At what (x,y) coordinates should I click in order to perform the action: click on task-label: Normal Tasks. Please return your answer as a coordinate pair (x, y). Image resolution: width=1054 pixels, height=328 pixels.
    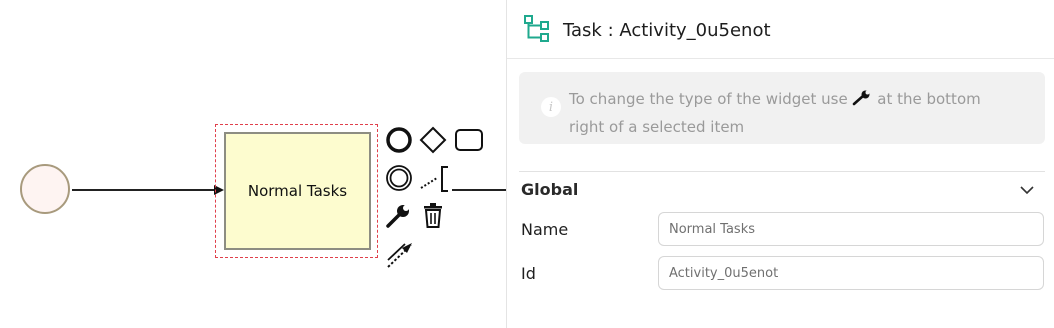
    Looking at the image, I should click on (297, 191).